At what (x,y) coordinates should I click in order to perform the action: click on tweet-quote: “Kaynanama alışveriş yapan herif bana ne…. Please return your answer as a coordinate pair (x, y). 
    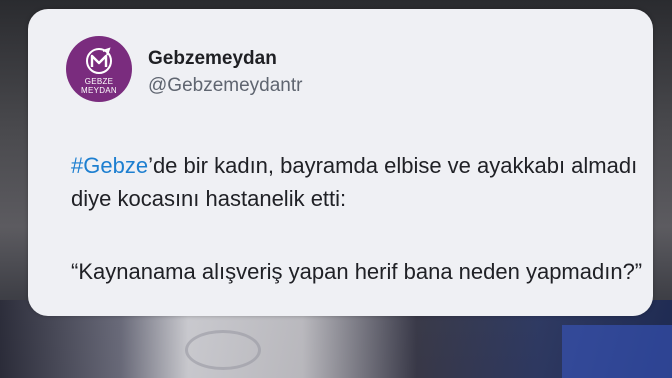
    Looking at the image, I should click on (357, 271).